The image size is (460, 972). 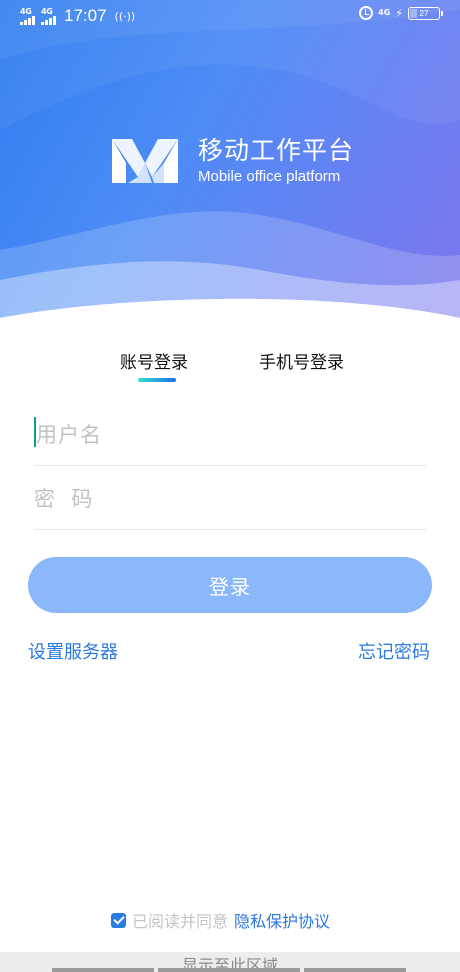 I want to click on hotspot-icon: ((·)), so click(x=125, y=16).